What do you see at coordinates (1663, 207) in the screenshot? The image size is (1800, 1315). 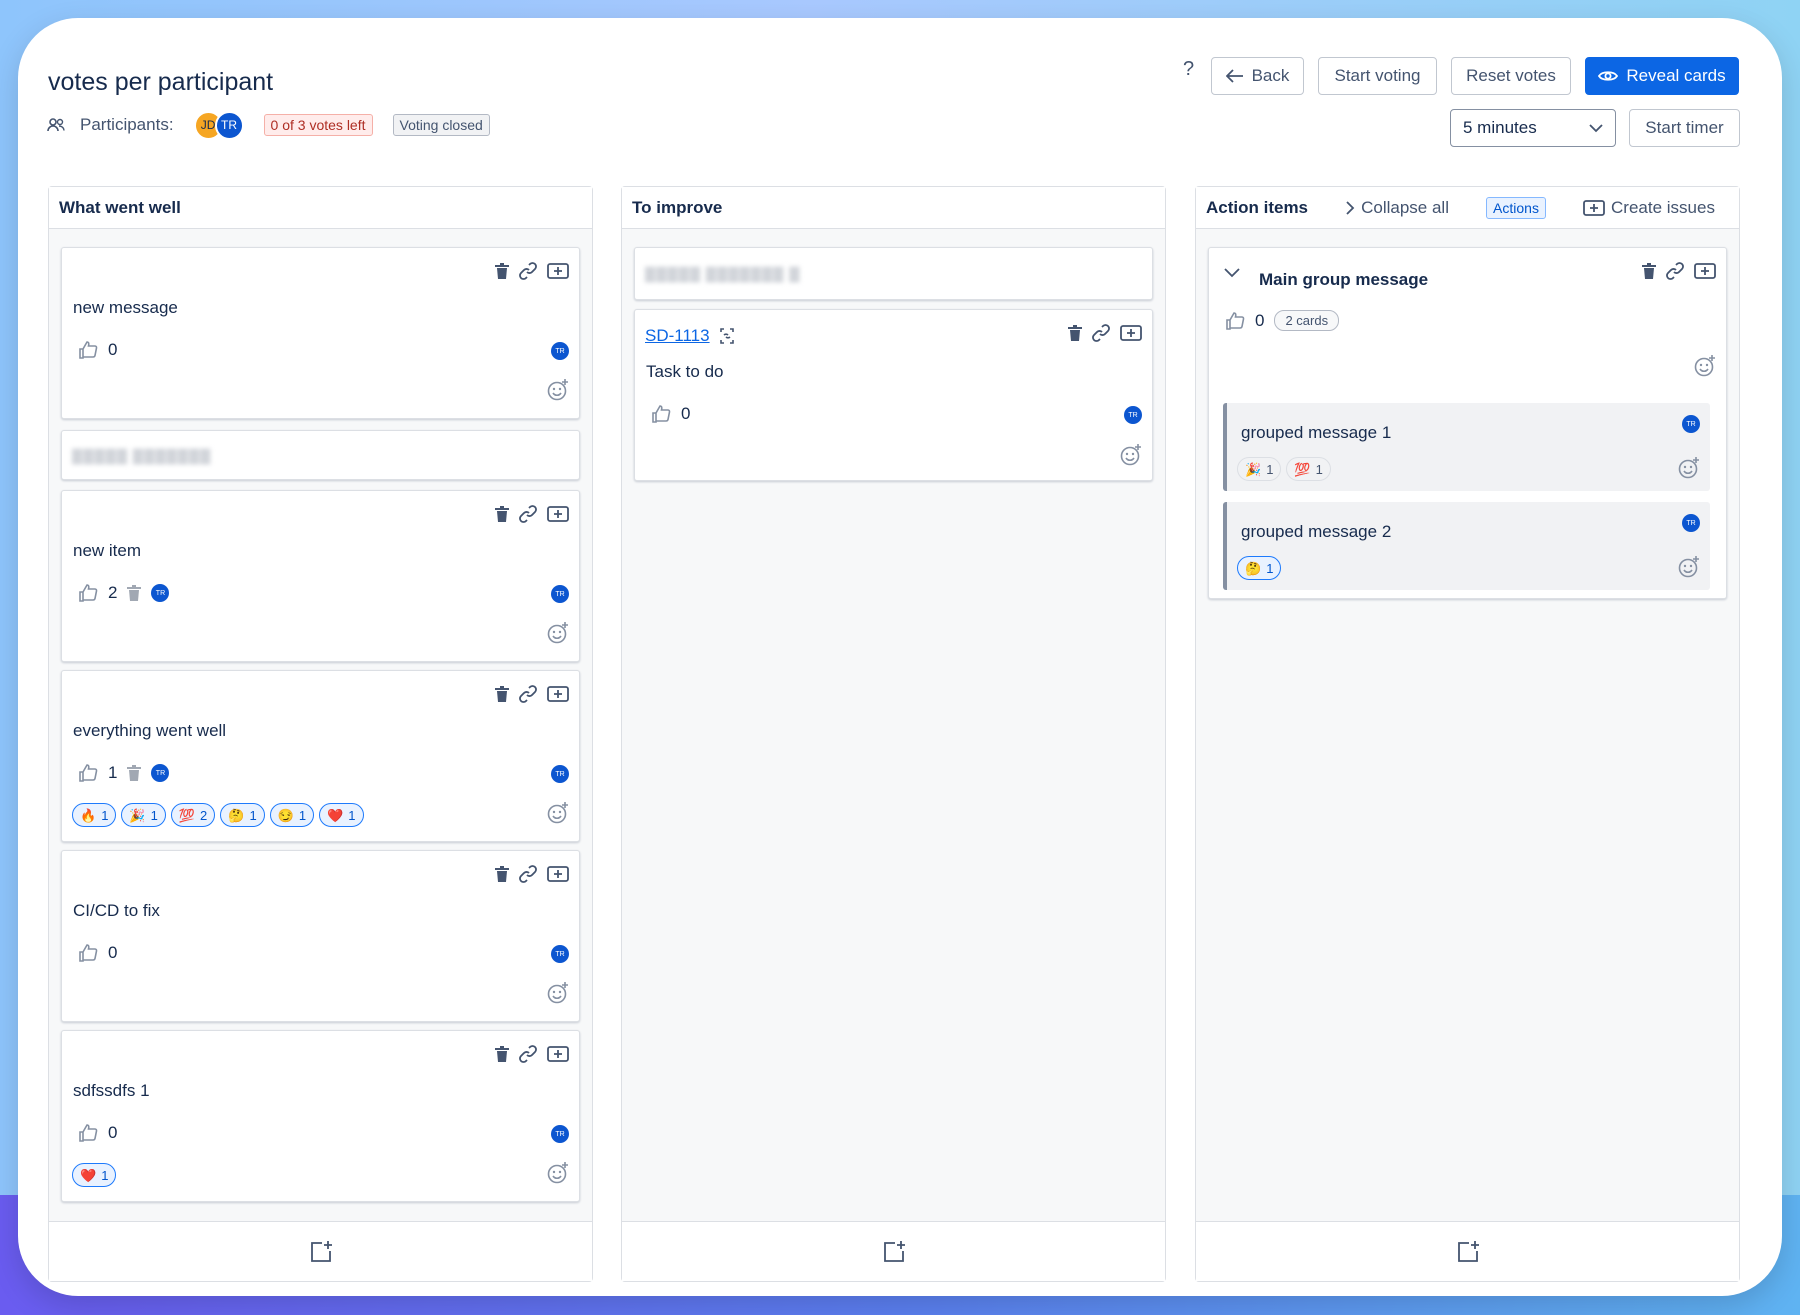 I see `create-issues-label: Create issues` at bounding box center [1663, 207].